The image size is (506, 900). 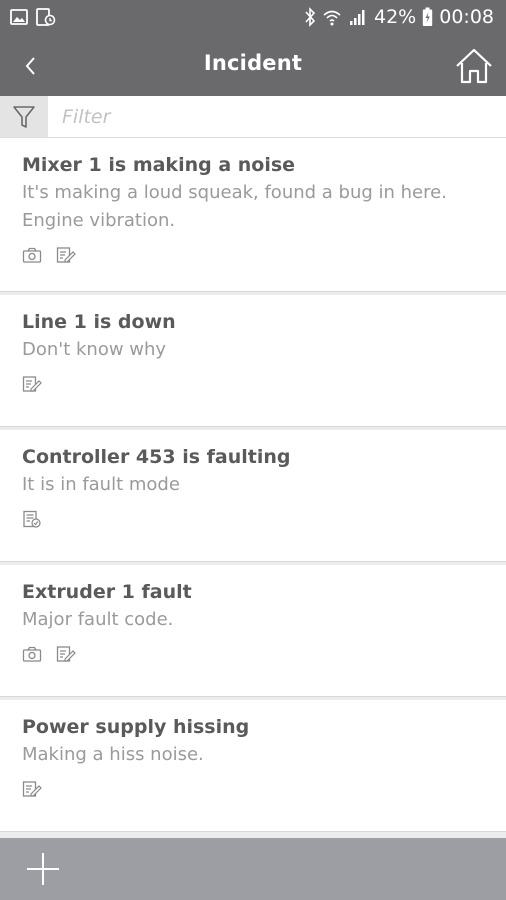 What do you see at coordinates (156, 457) in the screenshot?
I see `incident-title: Controller 453 is faulting` at bounding box center [156, 457].